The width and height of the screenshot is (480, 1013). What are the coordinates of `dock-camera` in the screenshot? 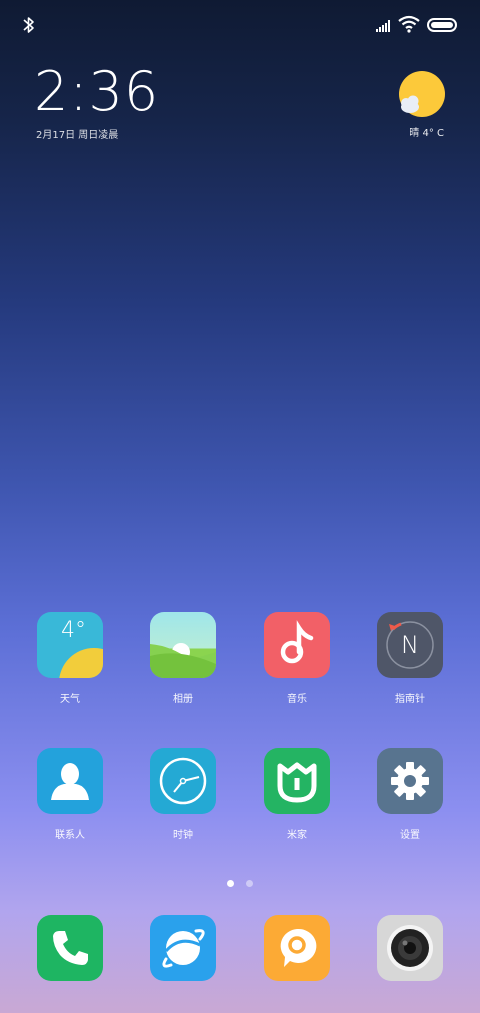 It's located at (410, 948).